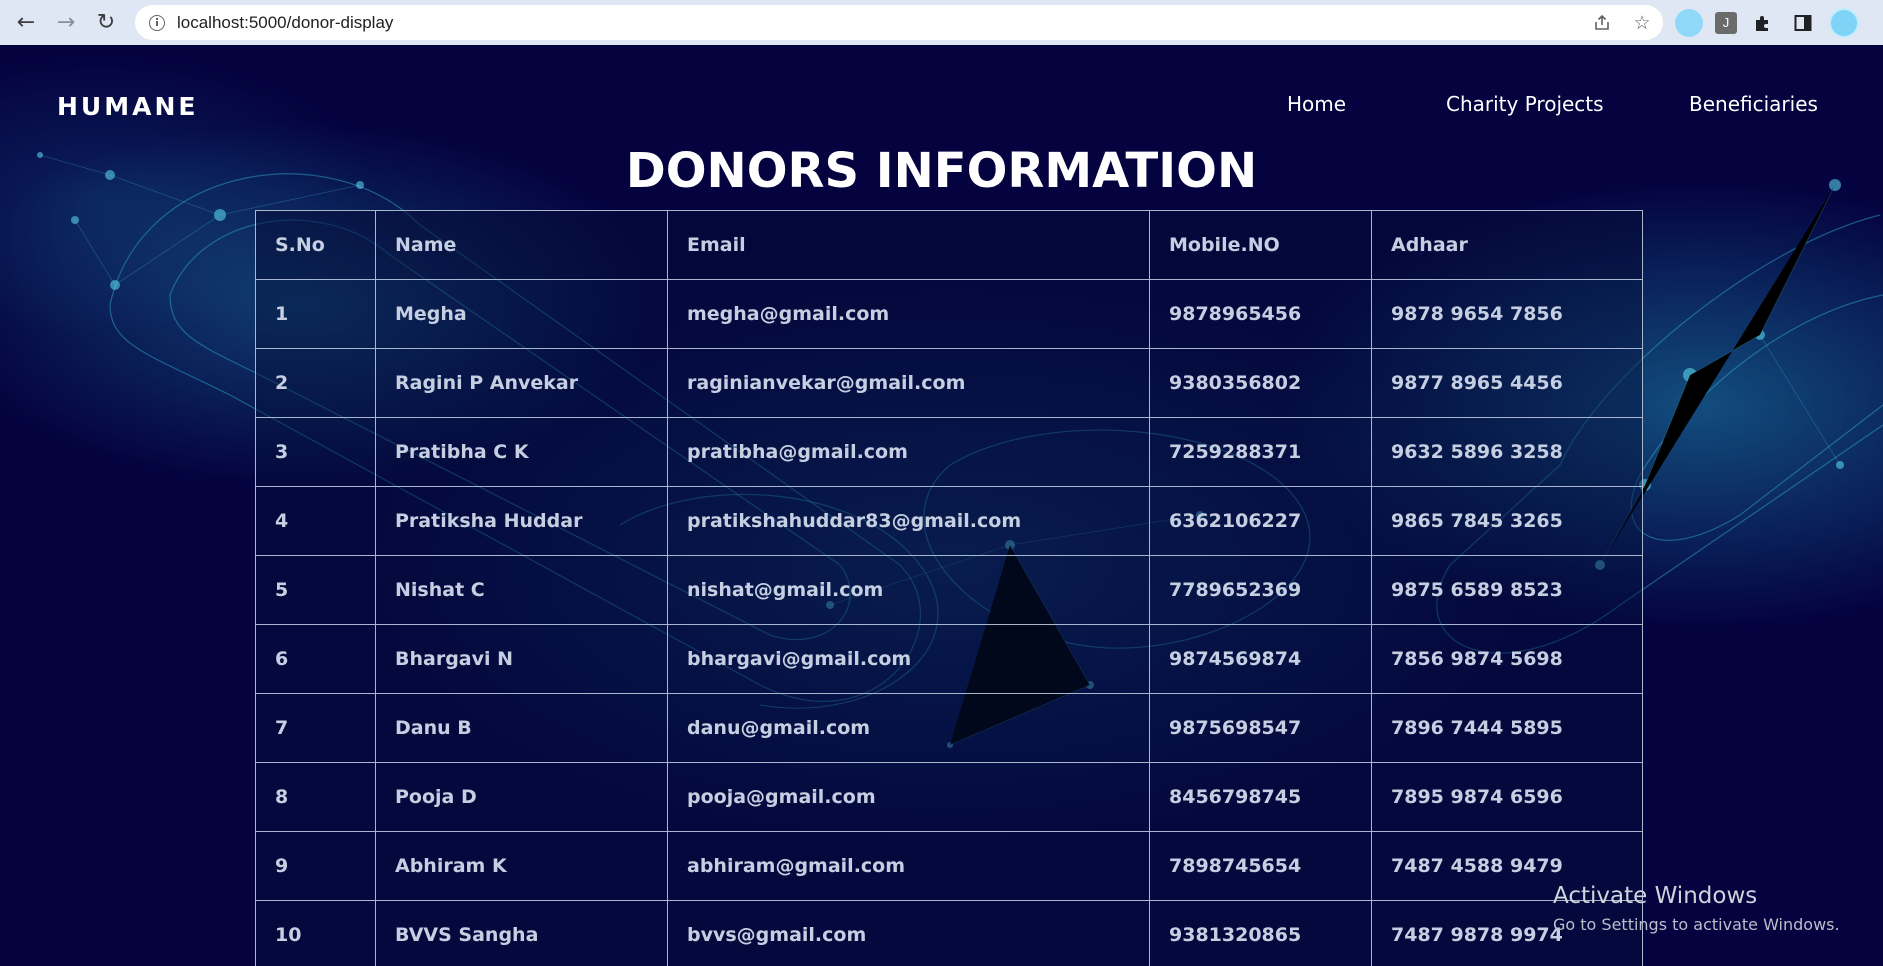  I want to click on cell-email: abhiram@gmail.com, so click(908, 866).